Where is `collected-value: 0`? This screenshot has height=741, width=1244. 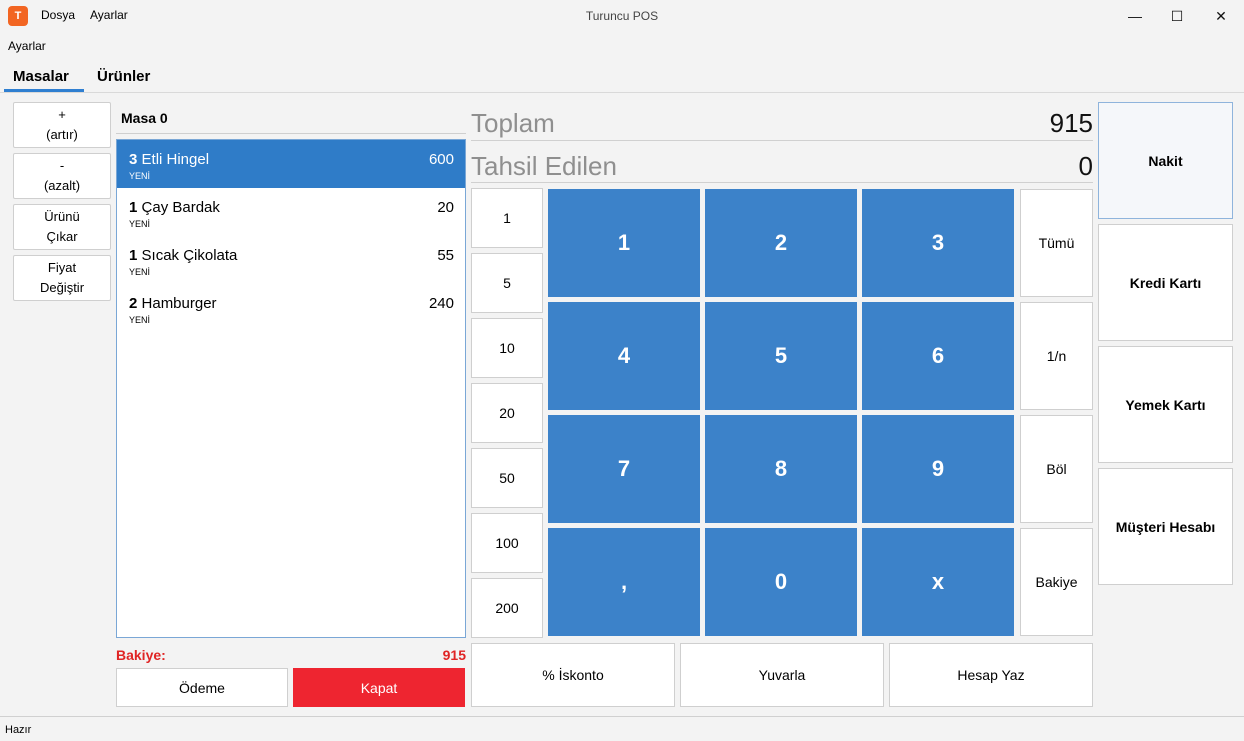 collected-value: 0 is located at coordinates (1085, 166).